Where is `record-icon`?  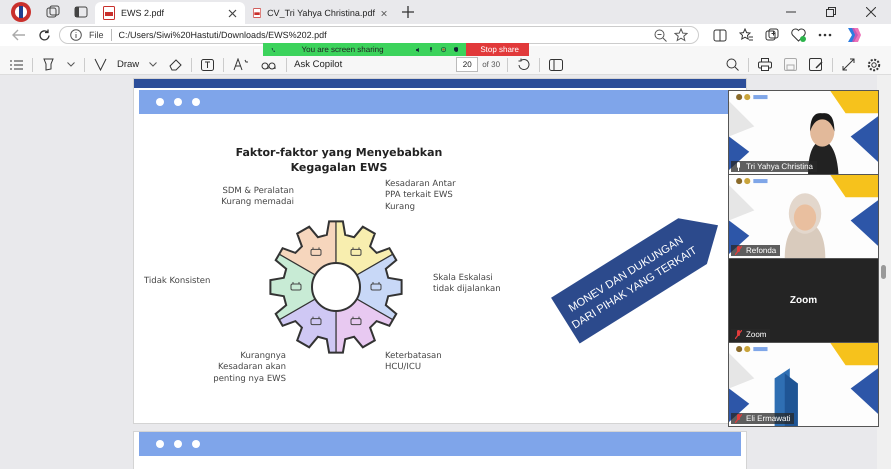
record-icon is located at coordinates (443, 49).